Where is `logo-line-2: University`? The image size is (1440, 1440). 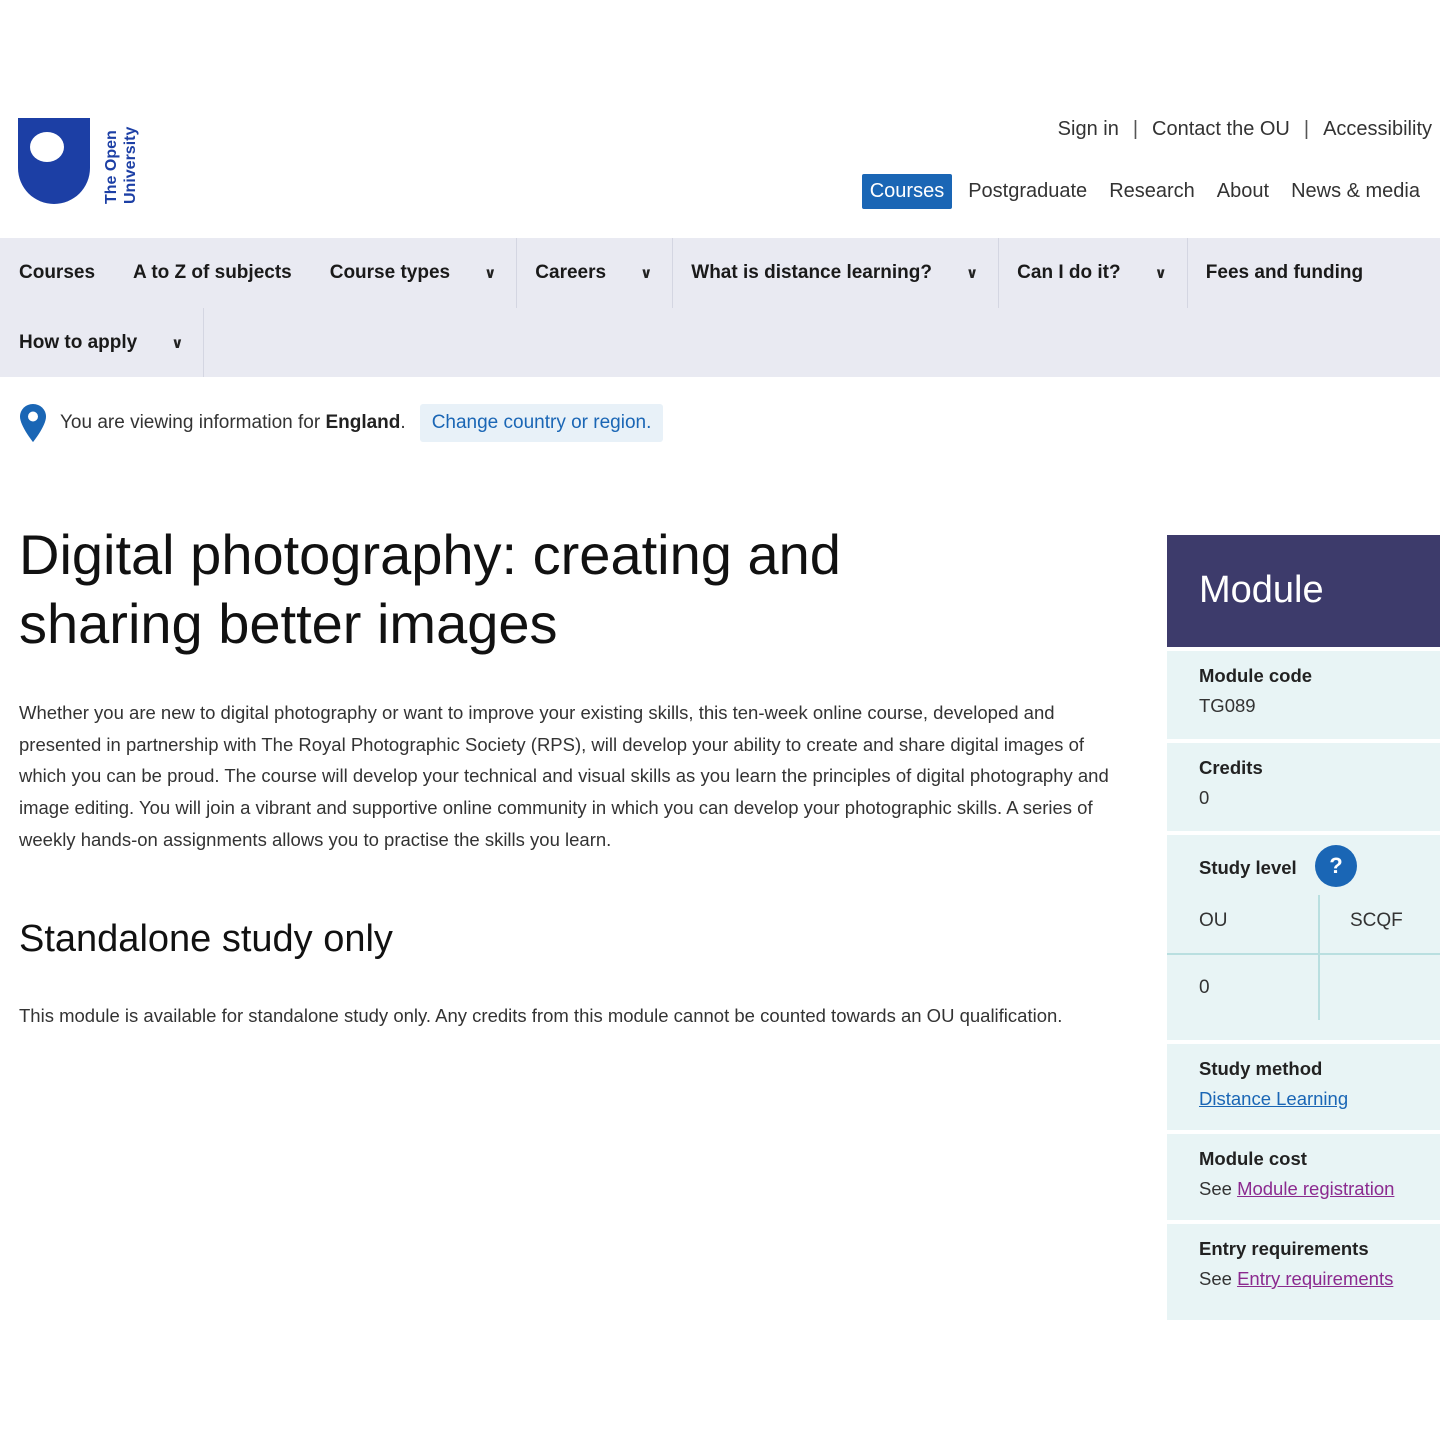 logo-line-2: University is located at coordinates (130, 165).